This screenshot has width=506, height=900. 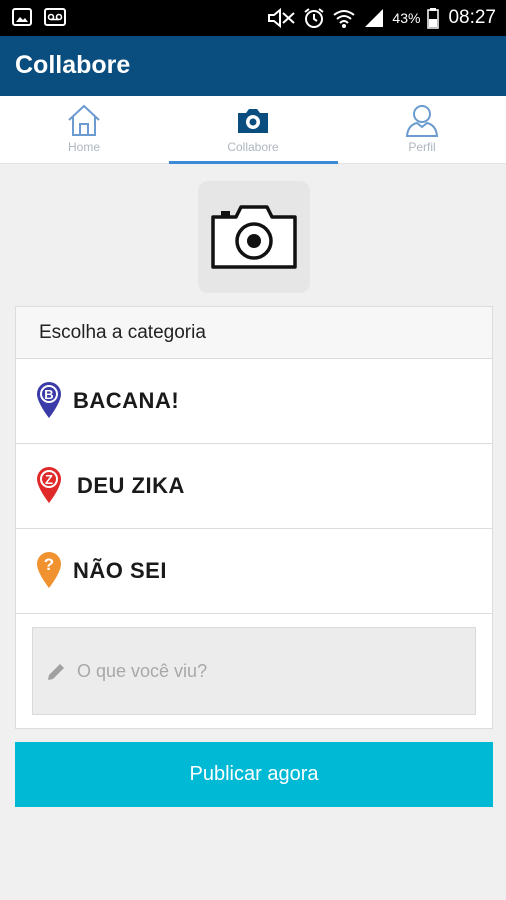 I want to click on tab-home-label: Home, so click(x=83, y=147).